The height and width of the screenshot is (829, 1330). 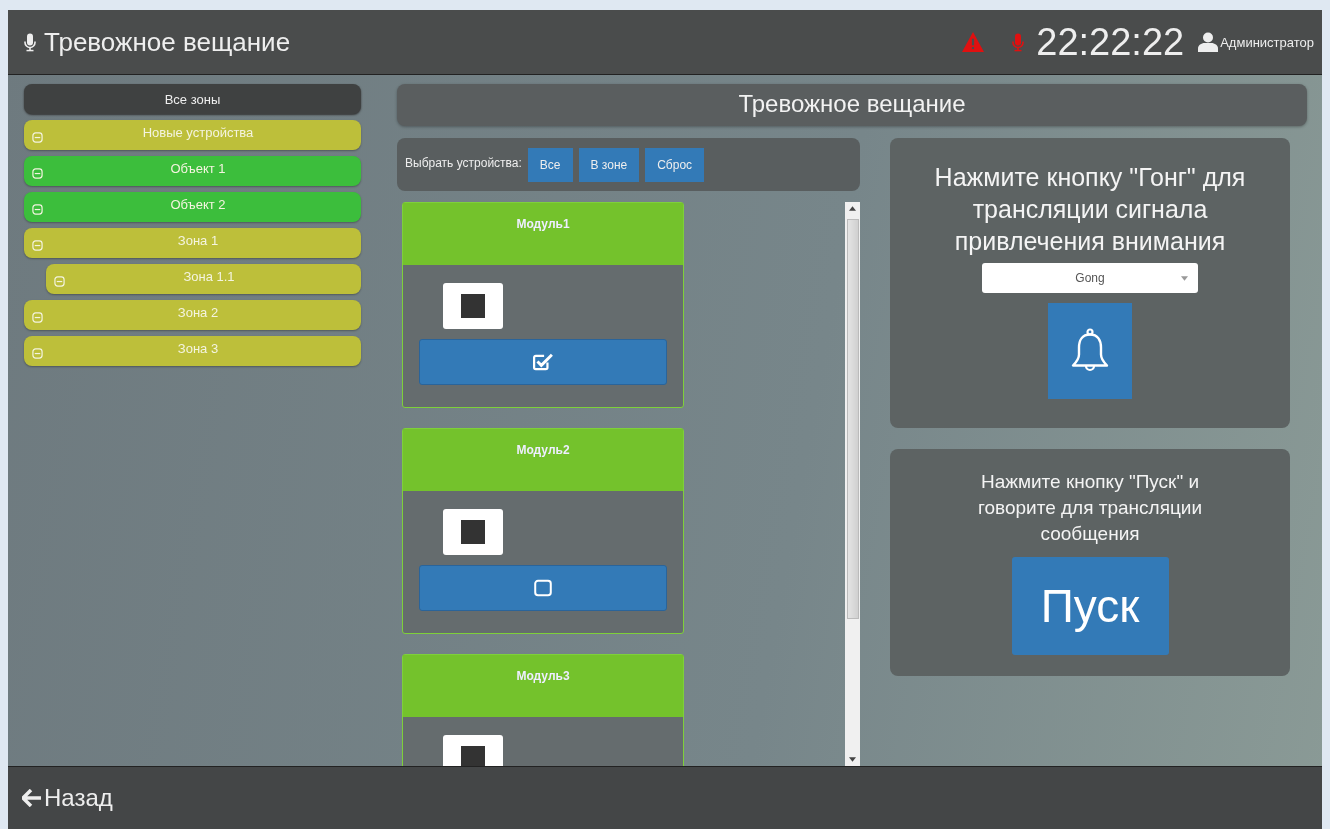 I want to click on back-button: Назад, so click(x=67, y=798).